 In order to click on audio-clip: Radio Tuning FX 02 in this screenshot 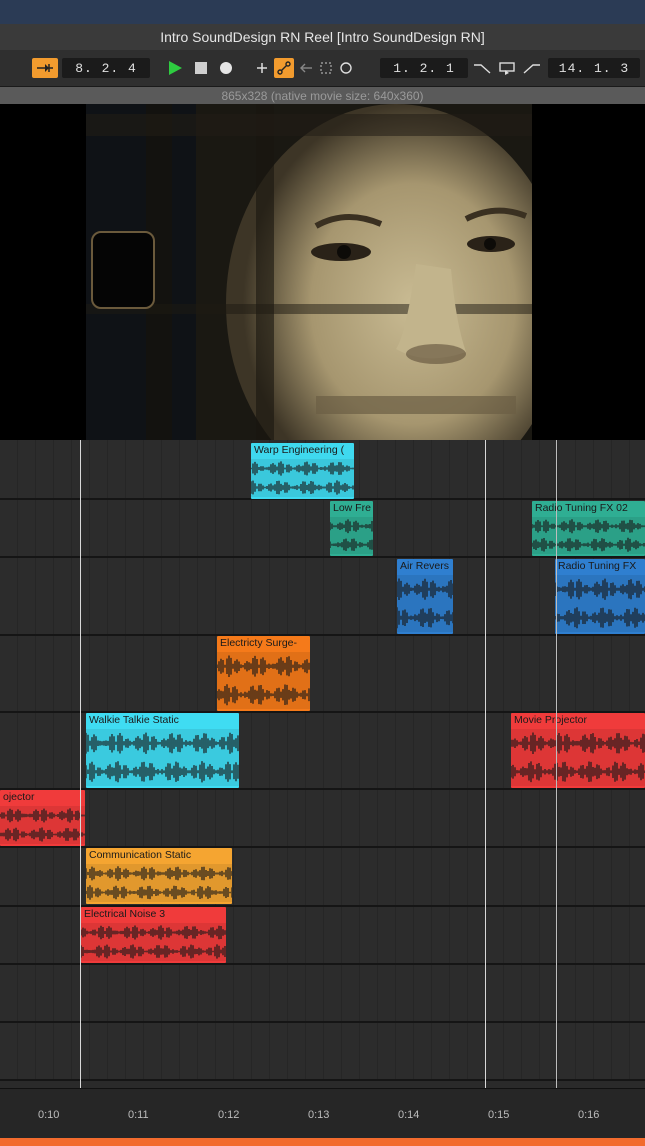, I will do `click(588, 528)`.